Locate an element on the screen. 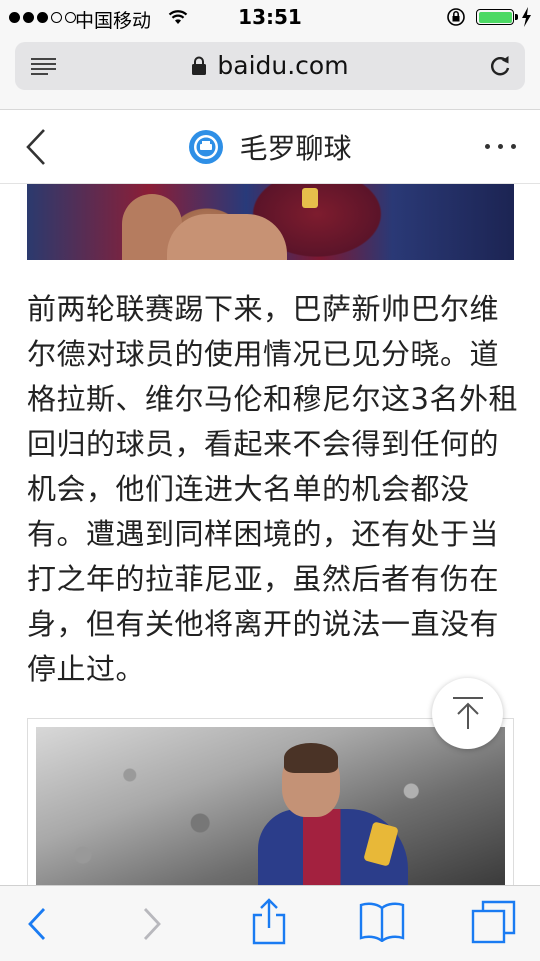  scroll-to-top-button is located at coordinates (467, 713).